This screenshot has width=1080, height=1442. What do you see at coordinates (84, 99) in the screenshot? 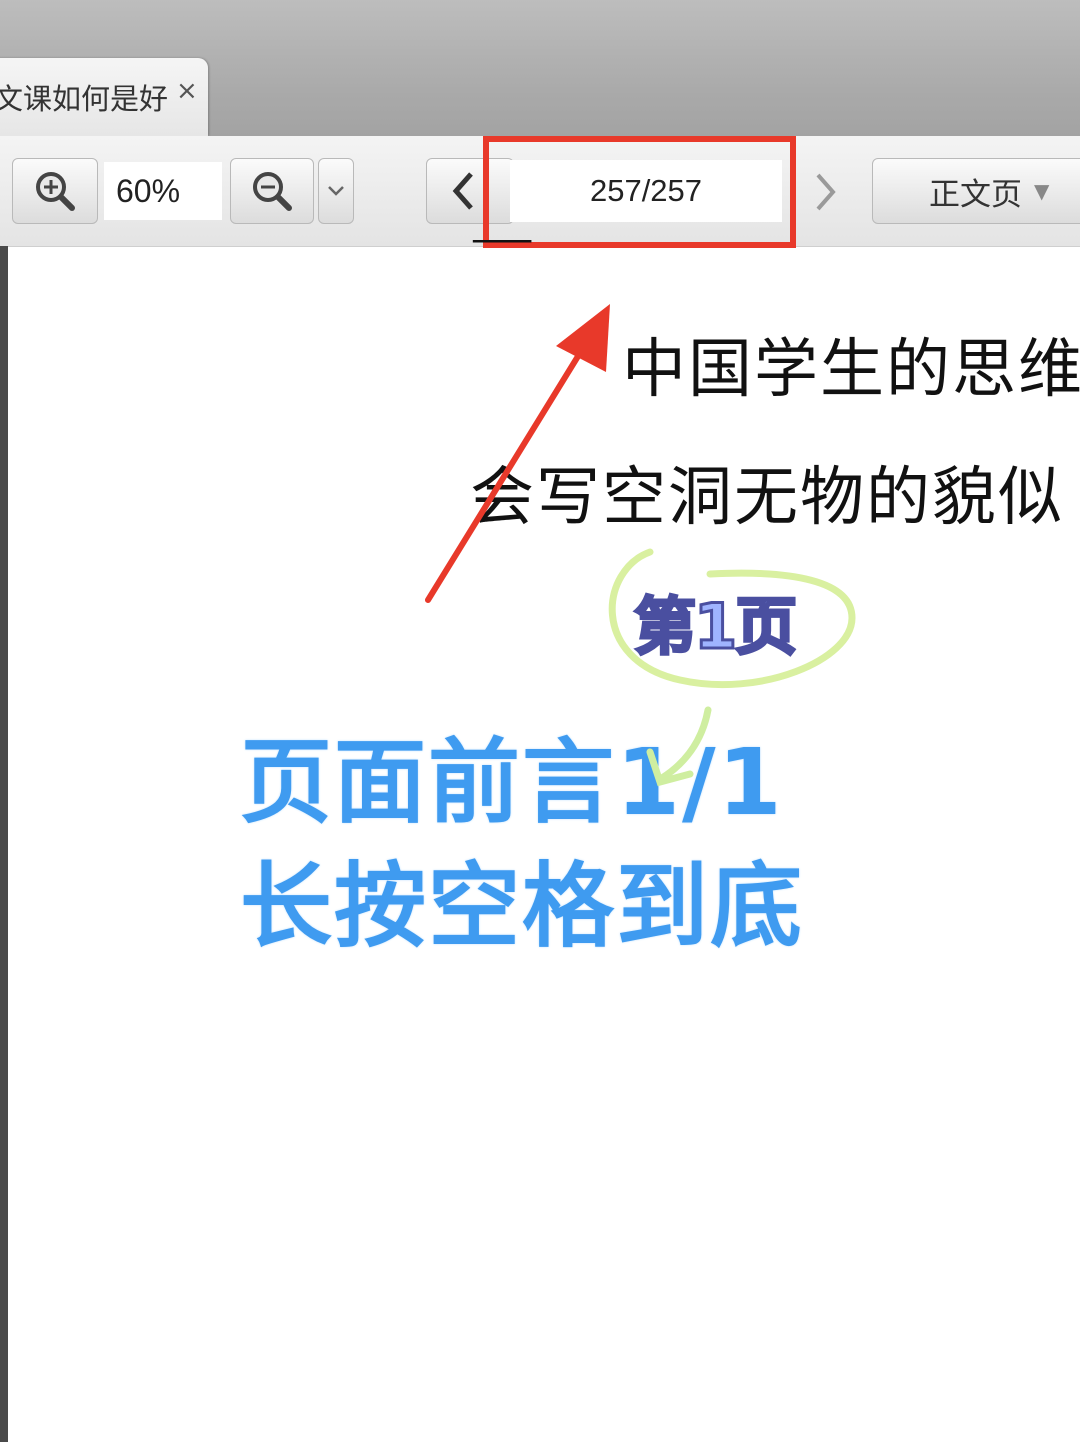
I see `document-tab-title: 文课如何是好` at bounding box center [84, 99].